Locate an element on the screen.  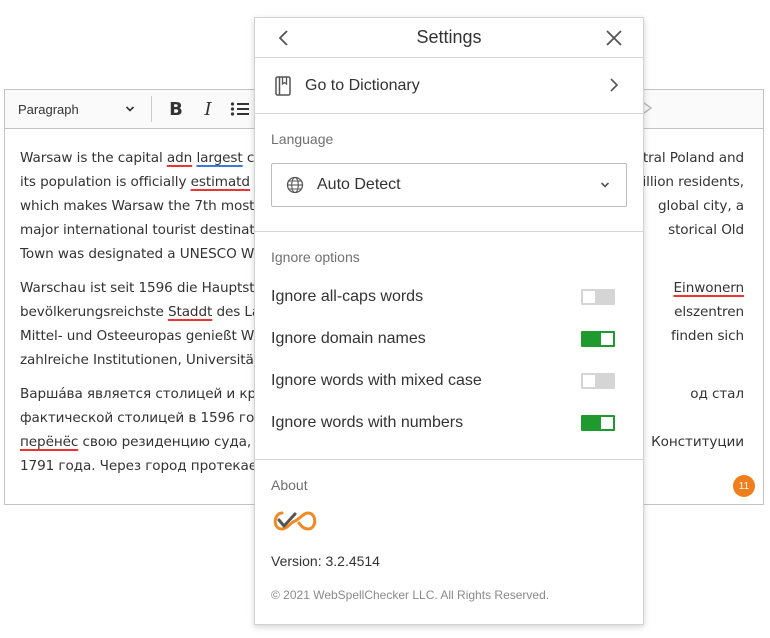
text-run: од стал is located at coordinates (717, 394).